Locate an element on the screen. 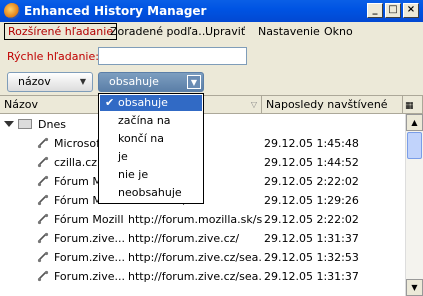  operator-option: neobsahuje is located at coordinates (151, 193).